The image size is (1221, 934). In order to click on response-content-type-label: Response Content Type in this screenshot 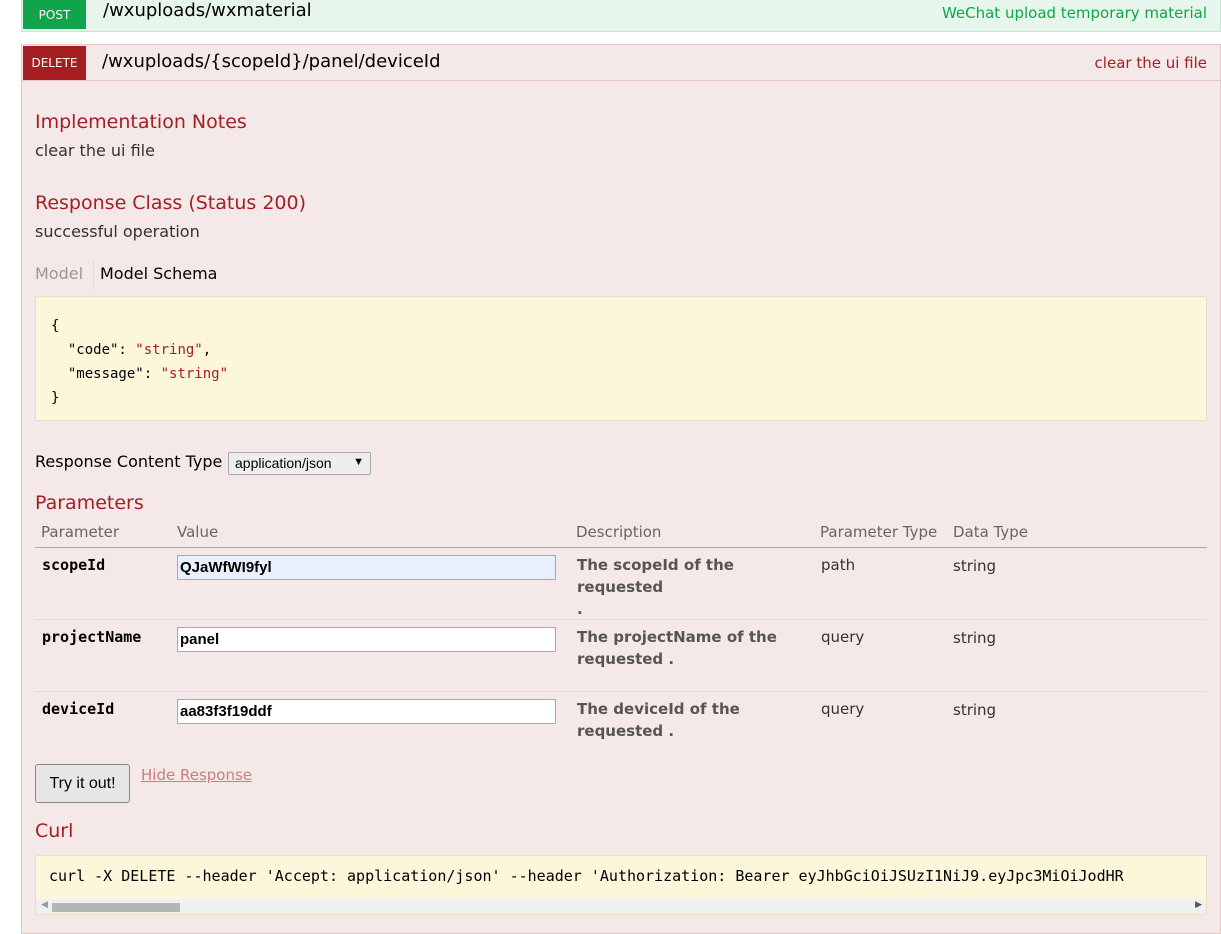, I will do `click(129, 461)`.